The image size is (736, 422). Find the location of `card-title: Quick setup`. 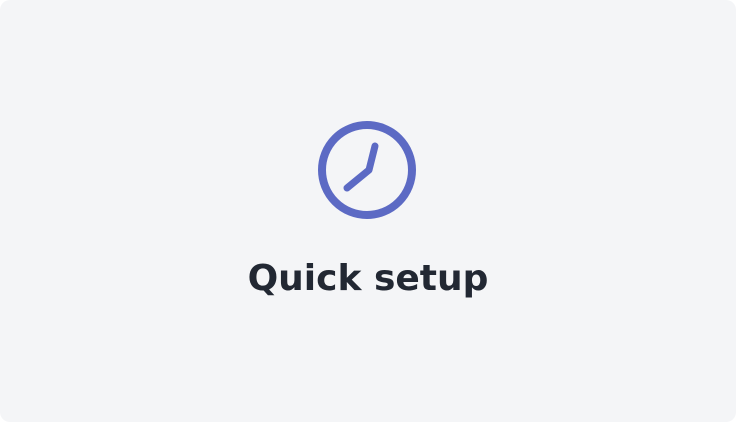

card-title: Quick setup is located at coordinates (368, 278).